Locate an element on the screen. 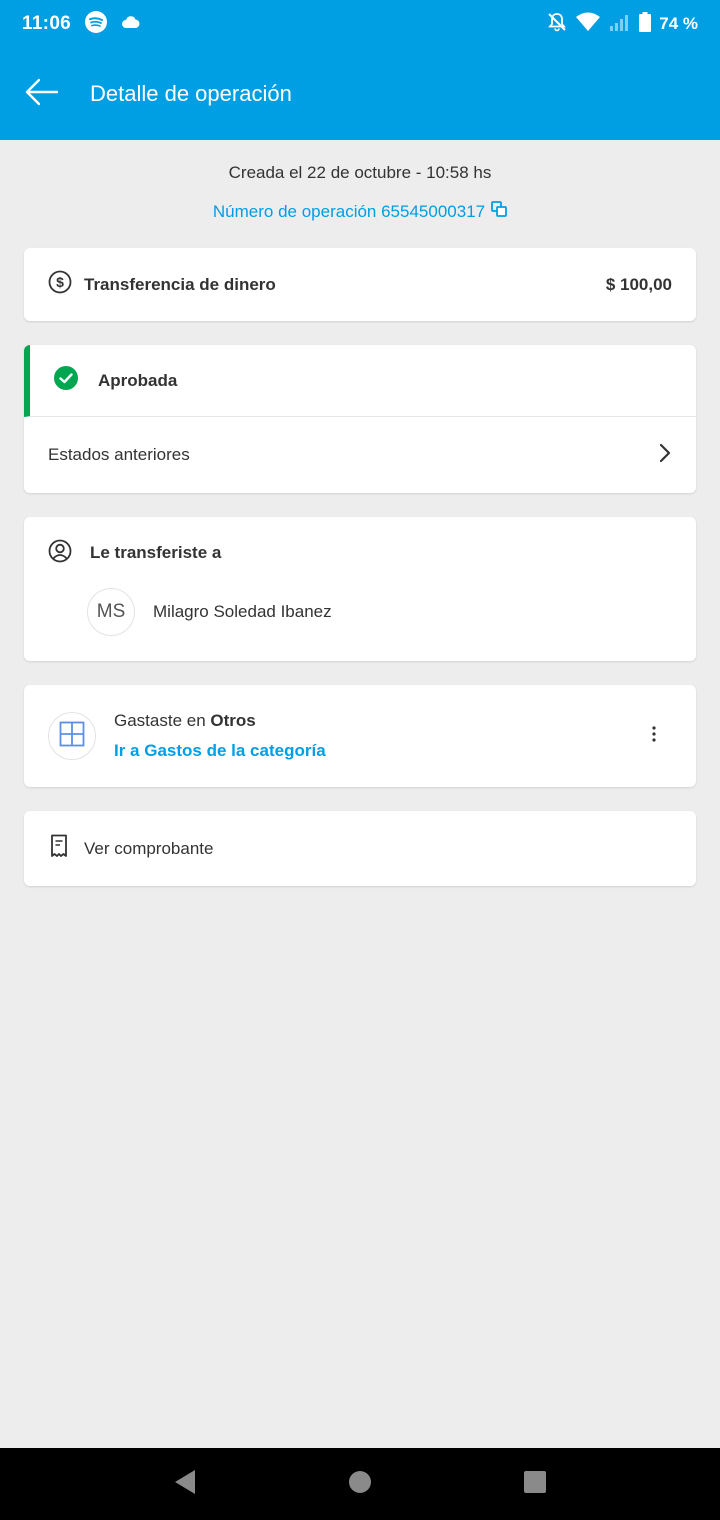 The height and width of the screenshot is (1520, 720). receipt-label: Ver comprobante is located at coordinates (149, 848).